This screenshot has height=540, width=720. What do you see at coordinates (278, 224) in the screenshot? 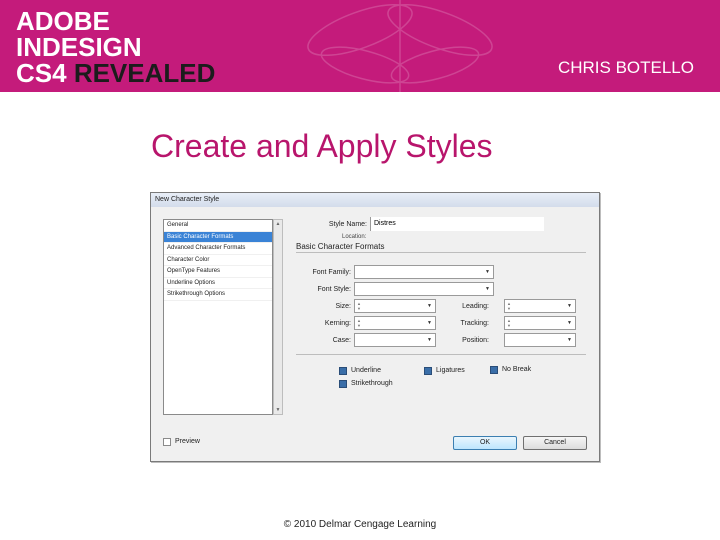
I see `scroll-up-icon: ▲` at bounding box center [278, 224].